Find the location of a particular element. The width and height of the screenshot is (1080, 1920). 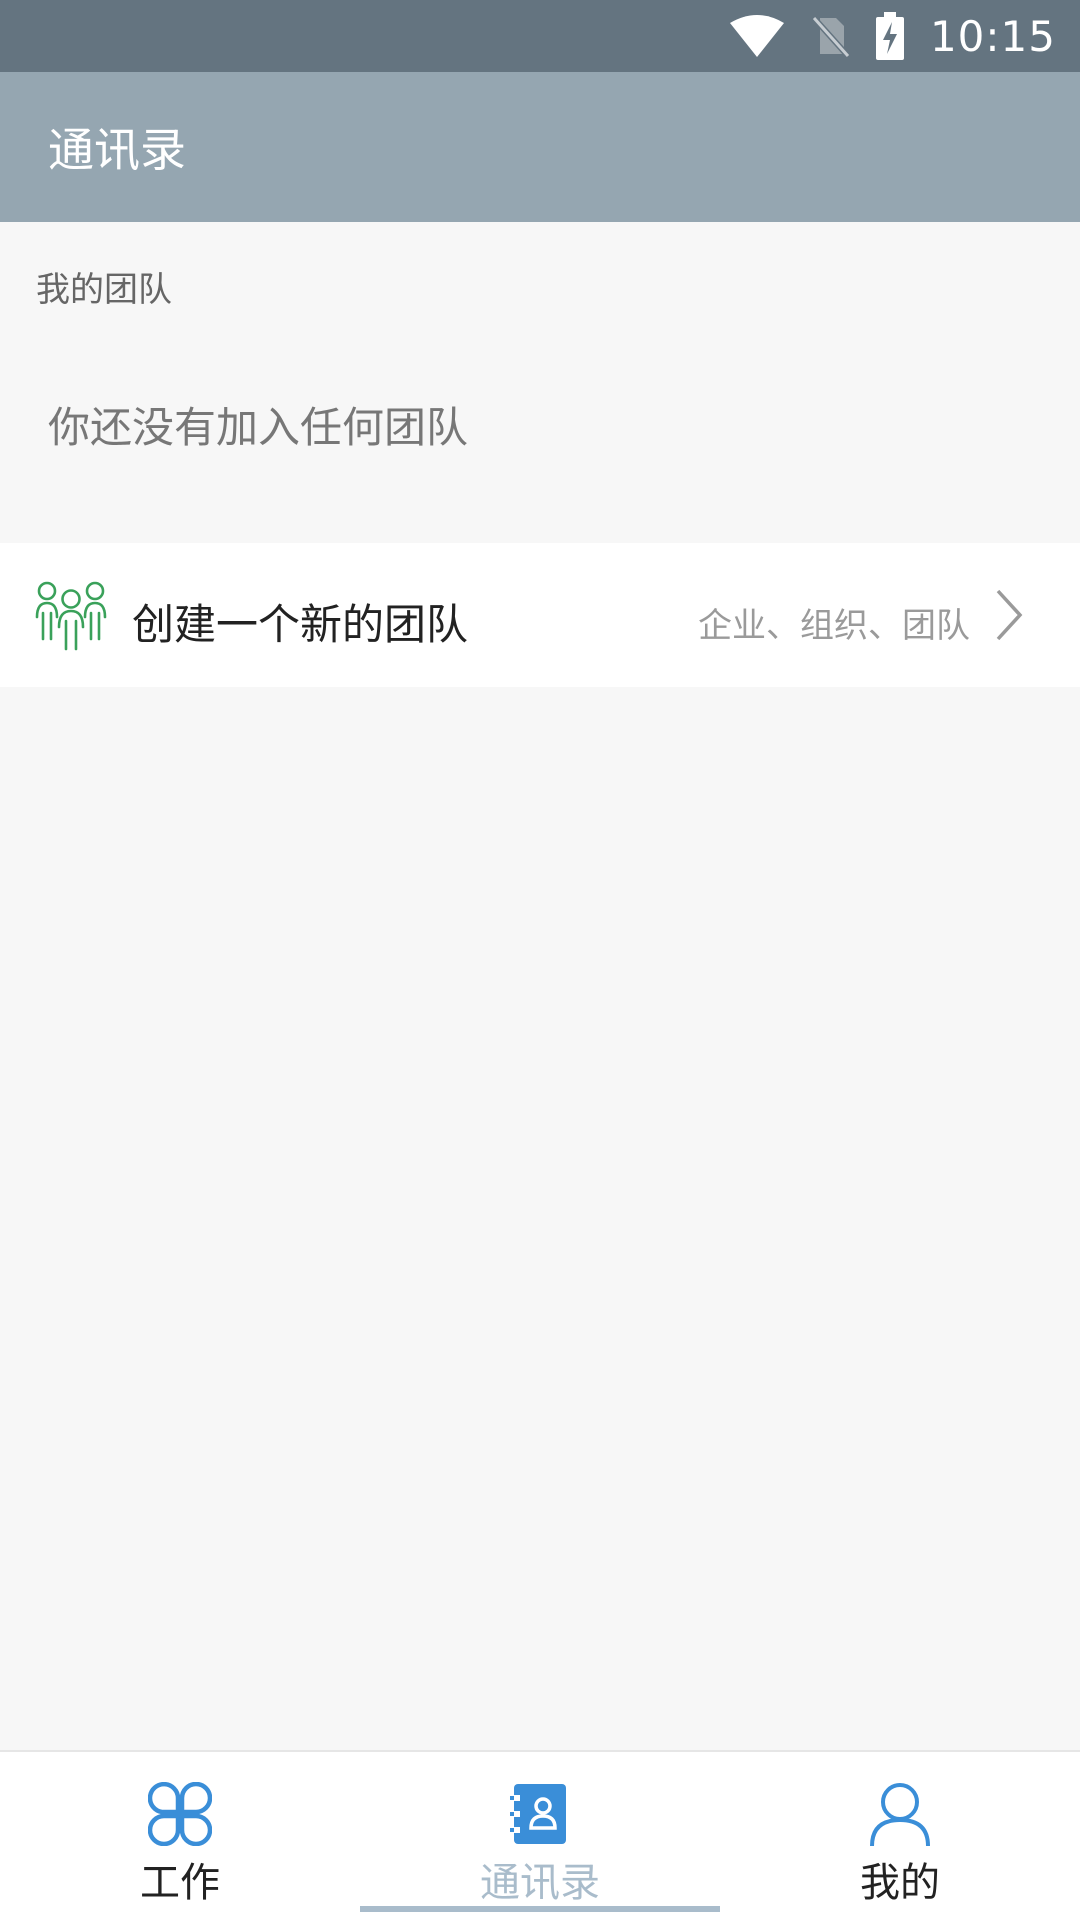

create-team-label: 创建一个新的团队 is located at coordinates (300, 624).